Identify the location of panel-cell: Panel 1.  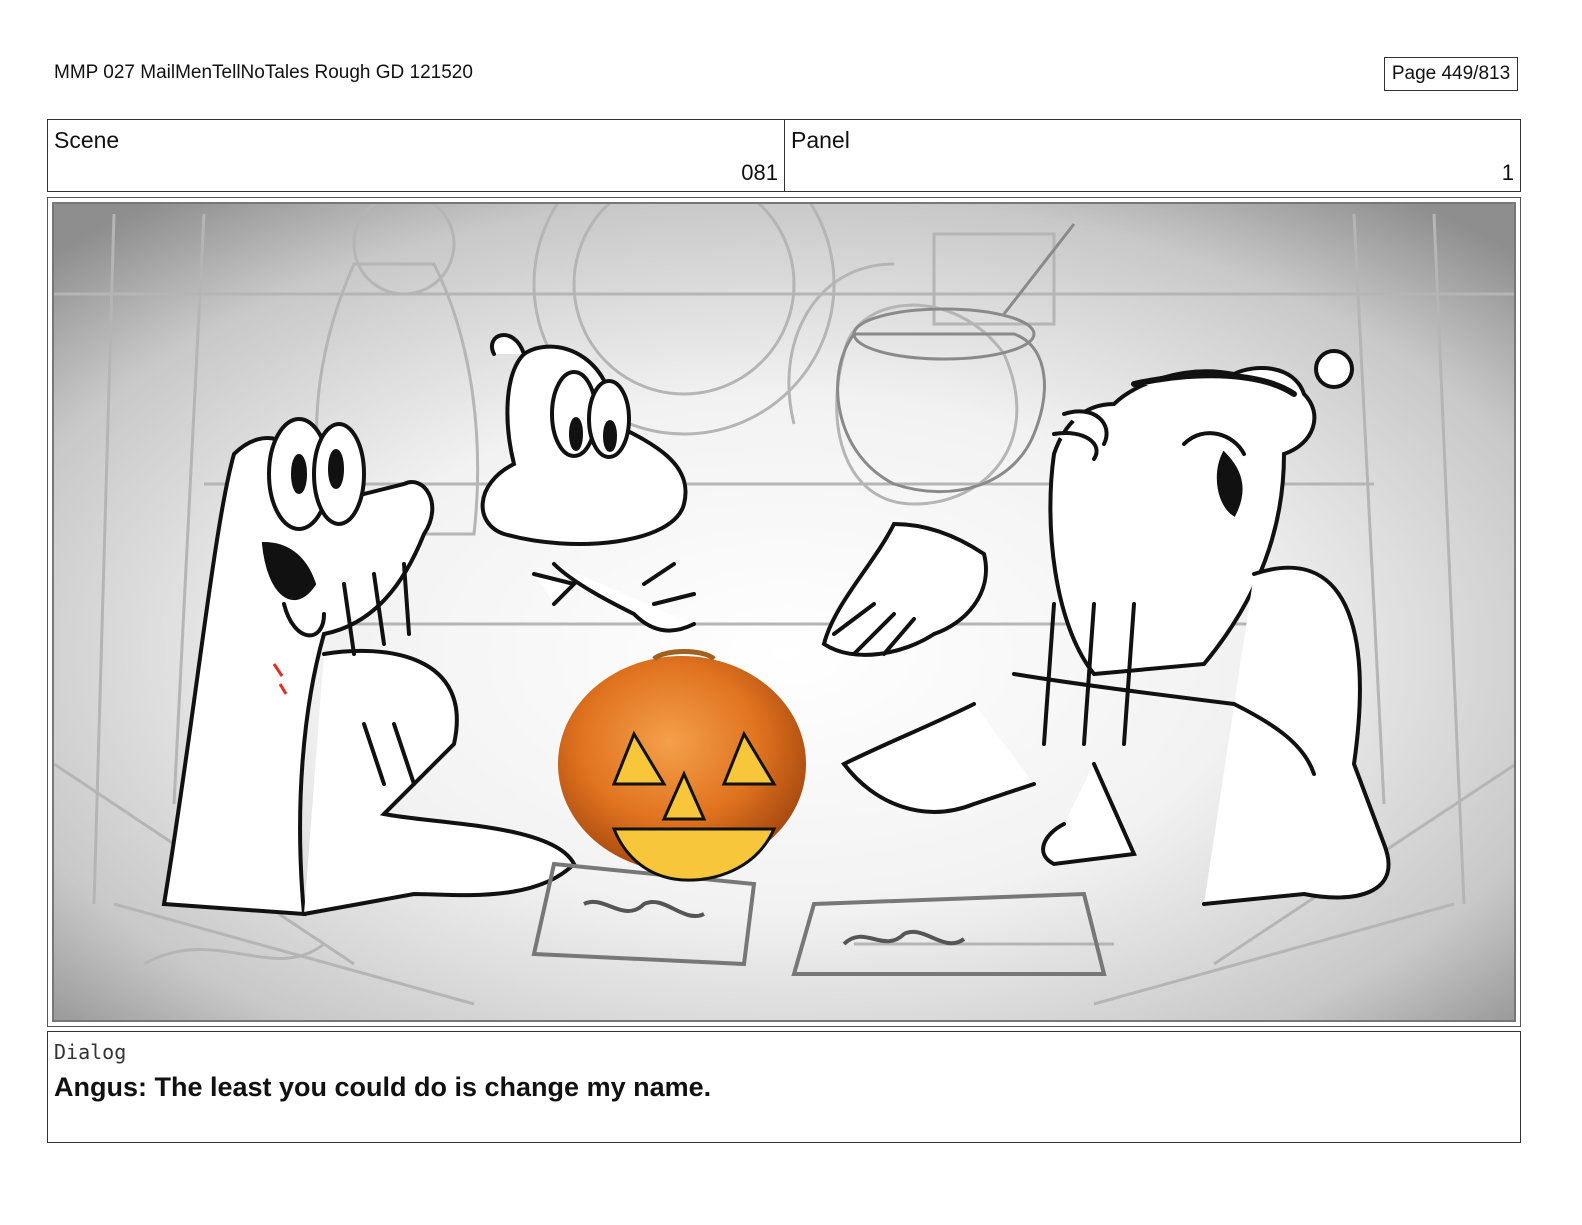
(1152, 155).